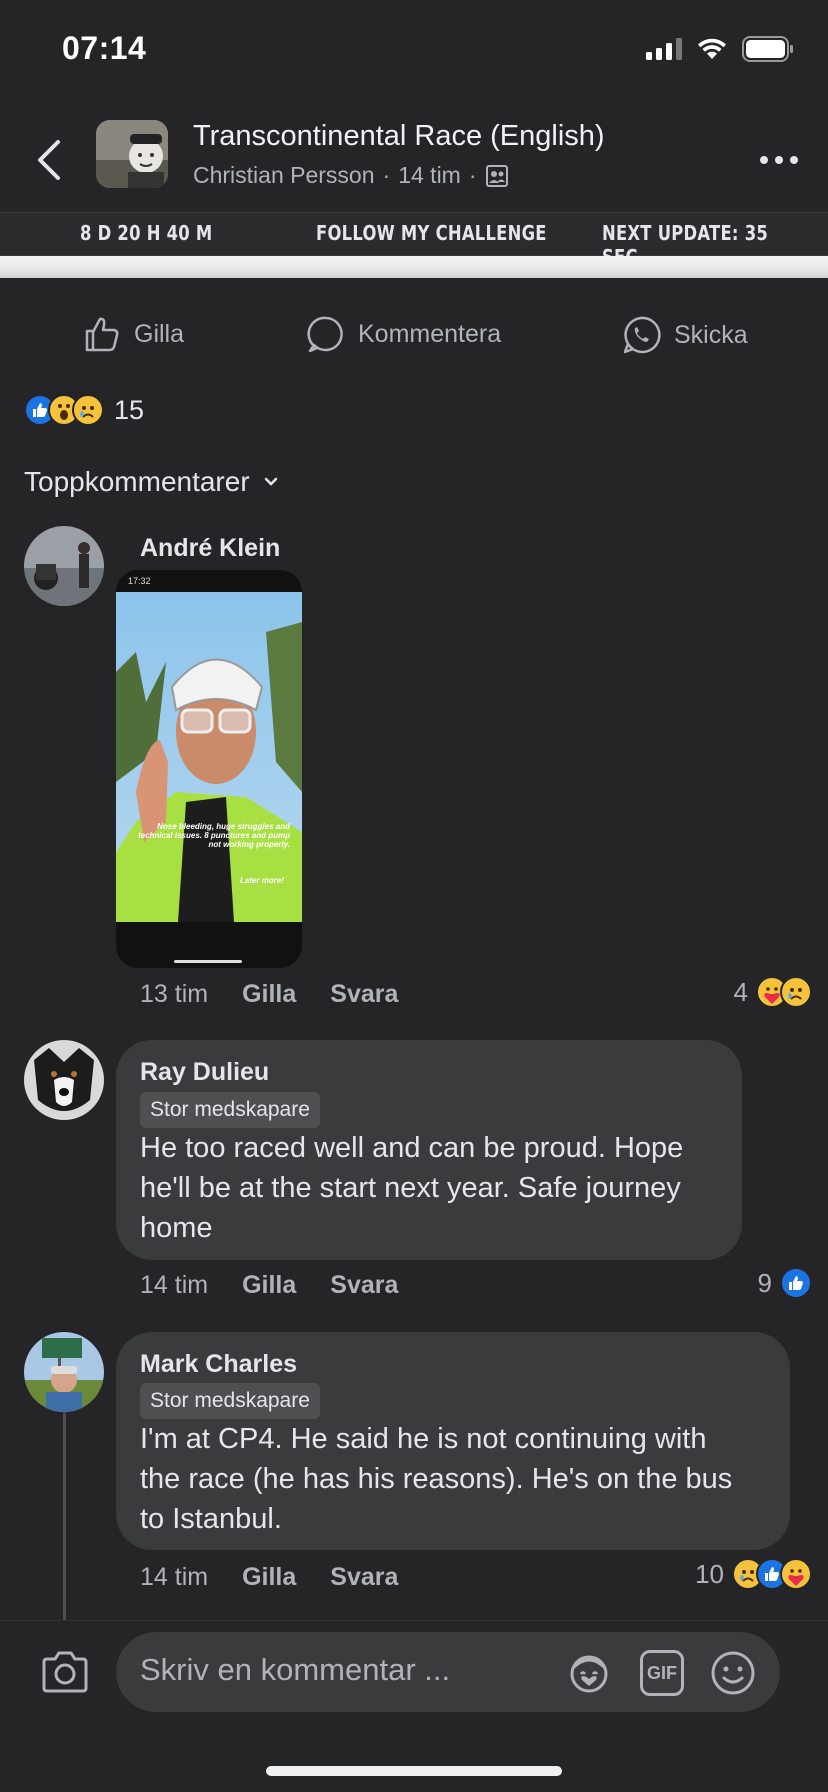 The width and height of the screenshot is (828, 1792). I want to click on care-reaction-icon, so click(796, 1574).